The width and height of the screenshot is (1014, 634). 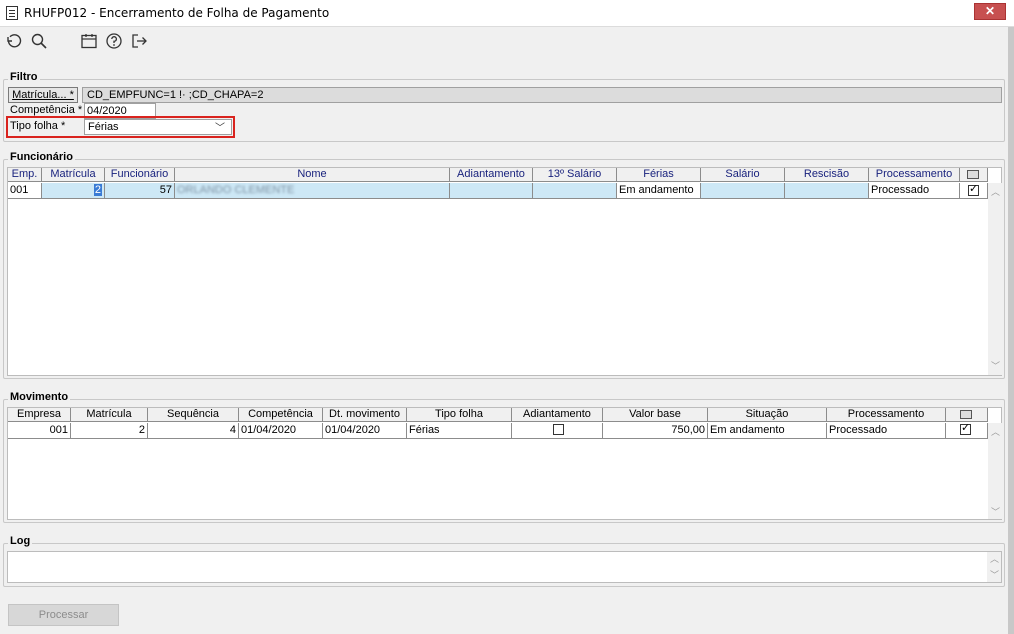 What do you see at coordinates (507, 41) in the screenshot?
I see `toolbar` at bounding box center [507, 41].